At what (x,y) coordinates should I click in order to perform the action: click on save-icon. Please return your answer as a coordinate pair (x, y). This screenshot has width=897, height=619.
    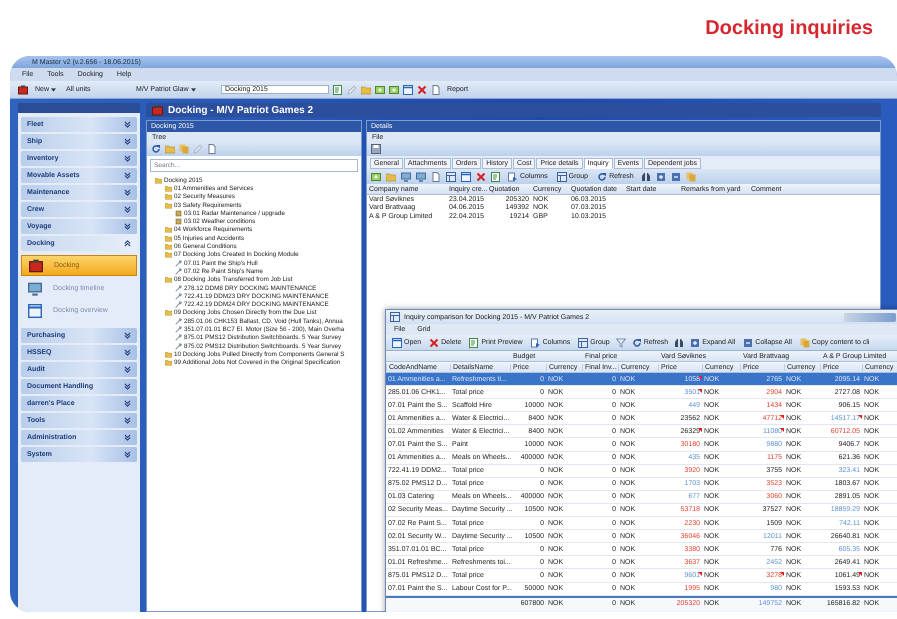
    Looking at the image, I should click on (376, 149).